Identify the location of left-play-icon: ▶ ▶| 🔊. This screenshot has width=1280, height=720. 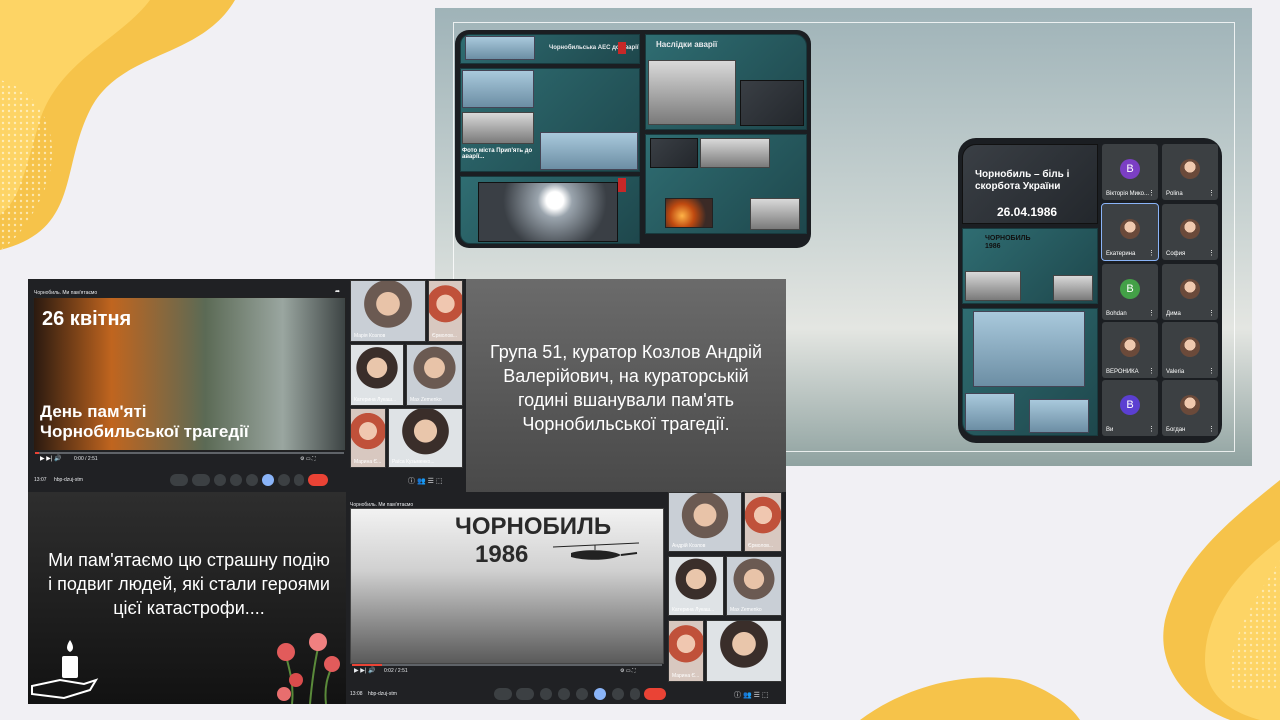
(51, 458).